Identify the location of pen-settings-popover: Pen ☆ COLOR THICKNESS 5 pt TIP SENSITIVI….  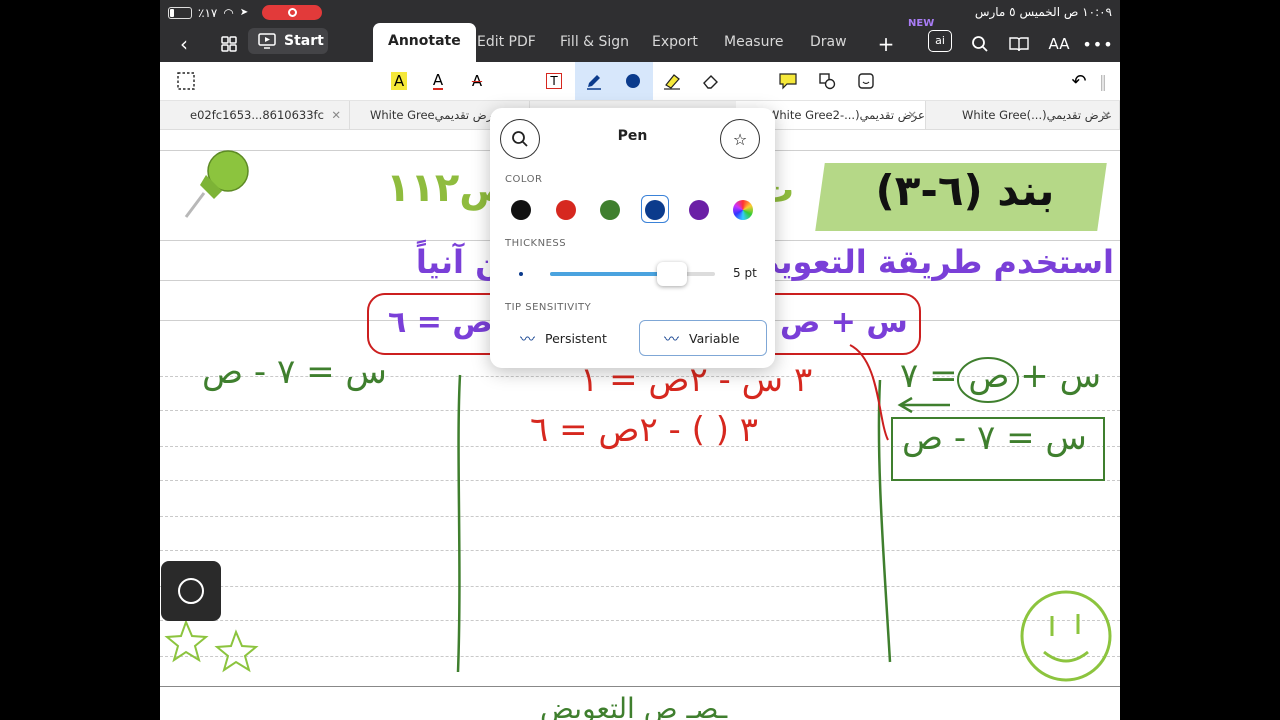
(632, 238).